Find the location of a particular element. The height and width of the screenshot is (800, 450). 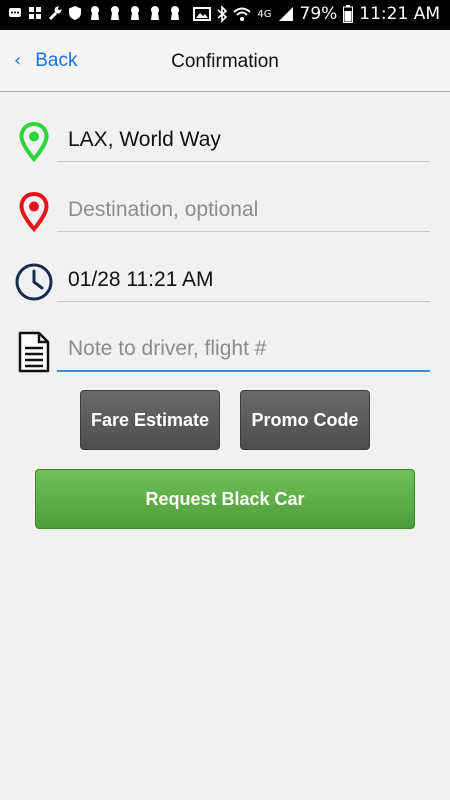

clock-icon is located at coordinates (34, 282).